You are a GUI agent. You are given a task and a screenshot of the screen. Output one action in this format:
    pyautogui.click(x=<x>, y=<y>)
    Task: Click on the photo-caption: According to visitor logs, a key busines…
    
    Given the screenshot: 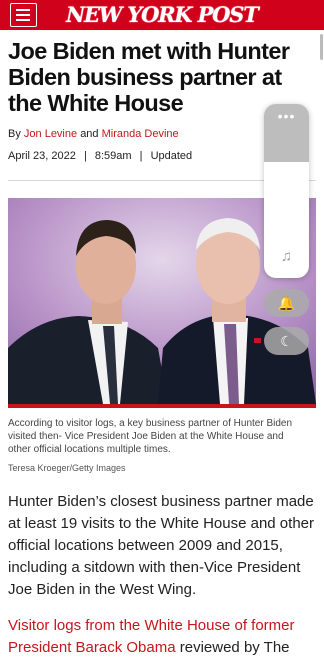 What is the action you would take?
    pyautogui.click(x=150, y=436)
    